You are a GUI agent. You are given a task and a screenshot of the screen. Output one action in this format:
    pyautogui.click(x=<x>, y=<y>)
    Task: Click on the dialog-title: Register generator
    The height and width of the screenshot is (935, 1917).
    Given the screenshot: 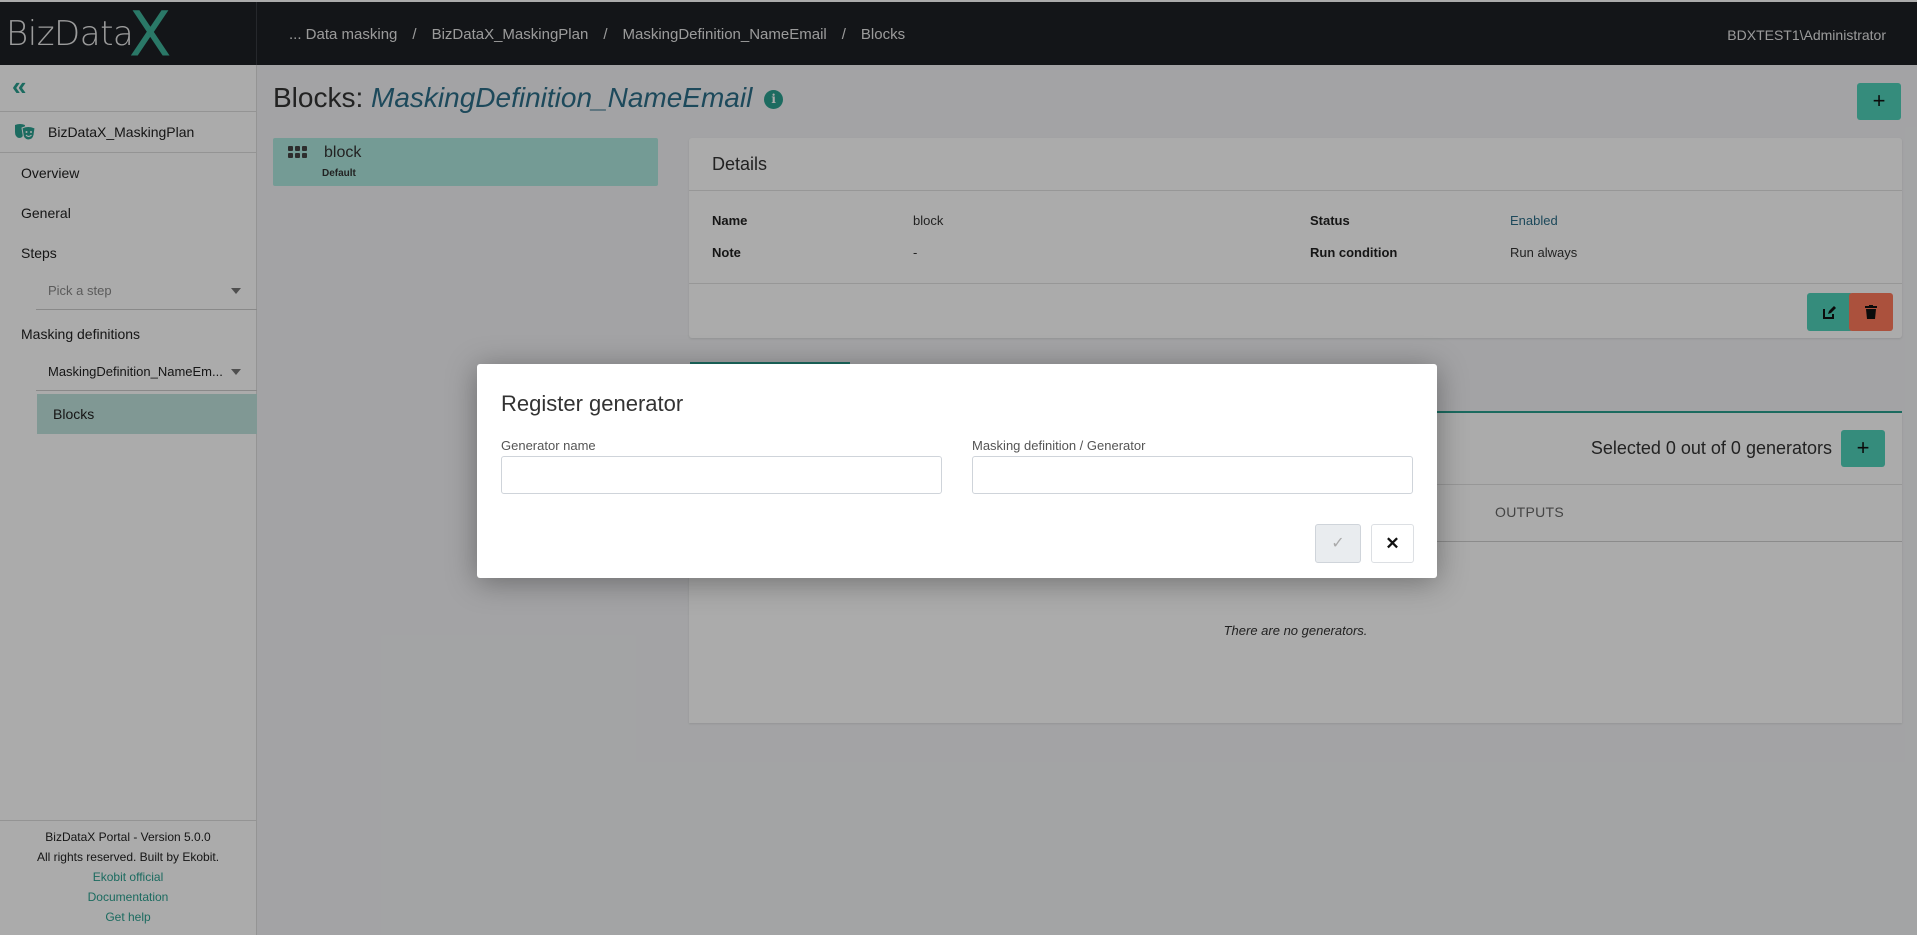 What is the action you would take?
    pyautogui.click(x=592, y=403)
    